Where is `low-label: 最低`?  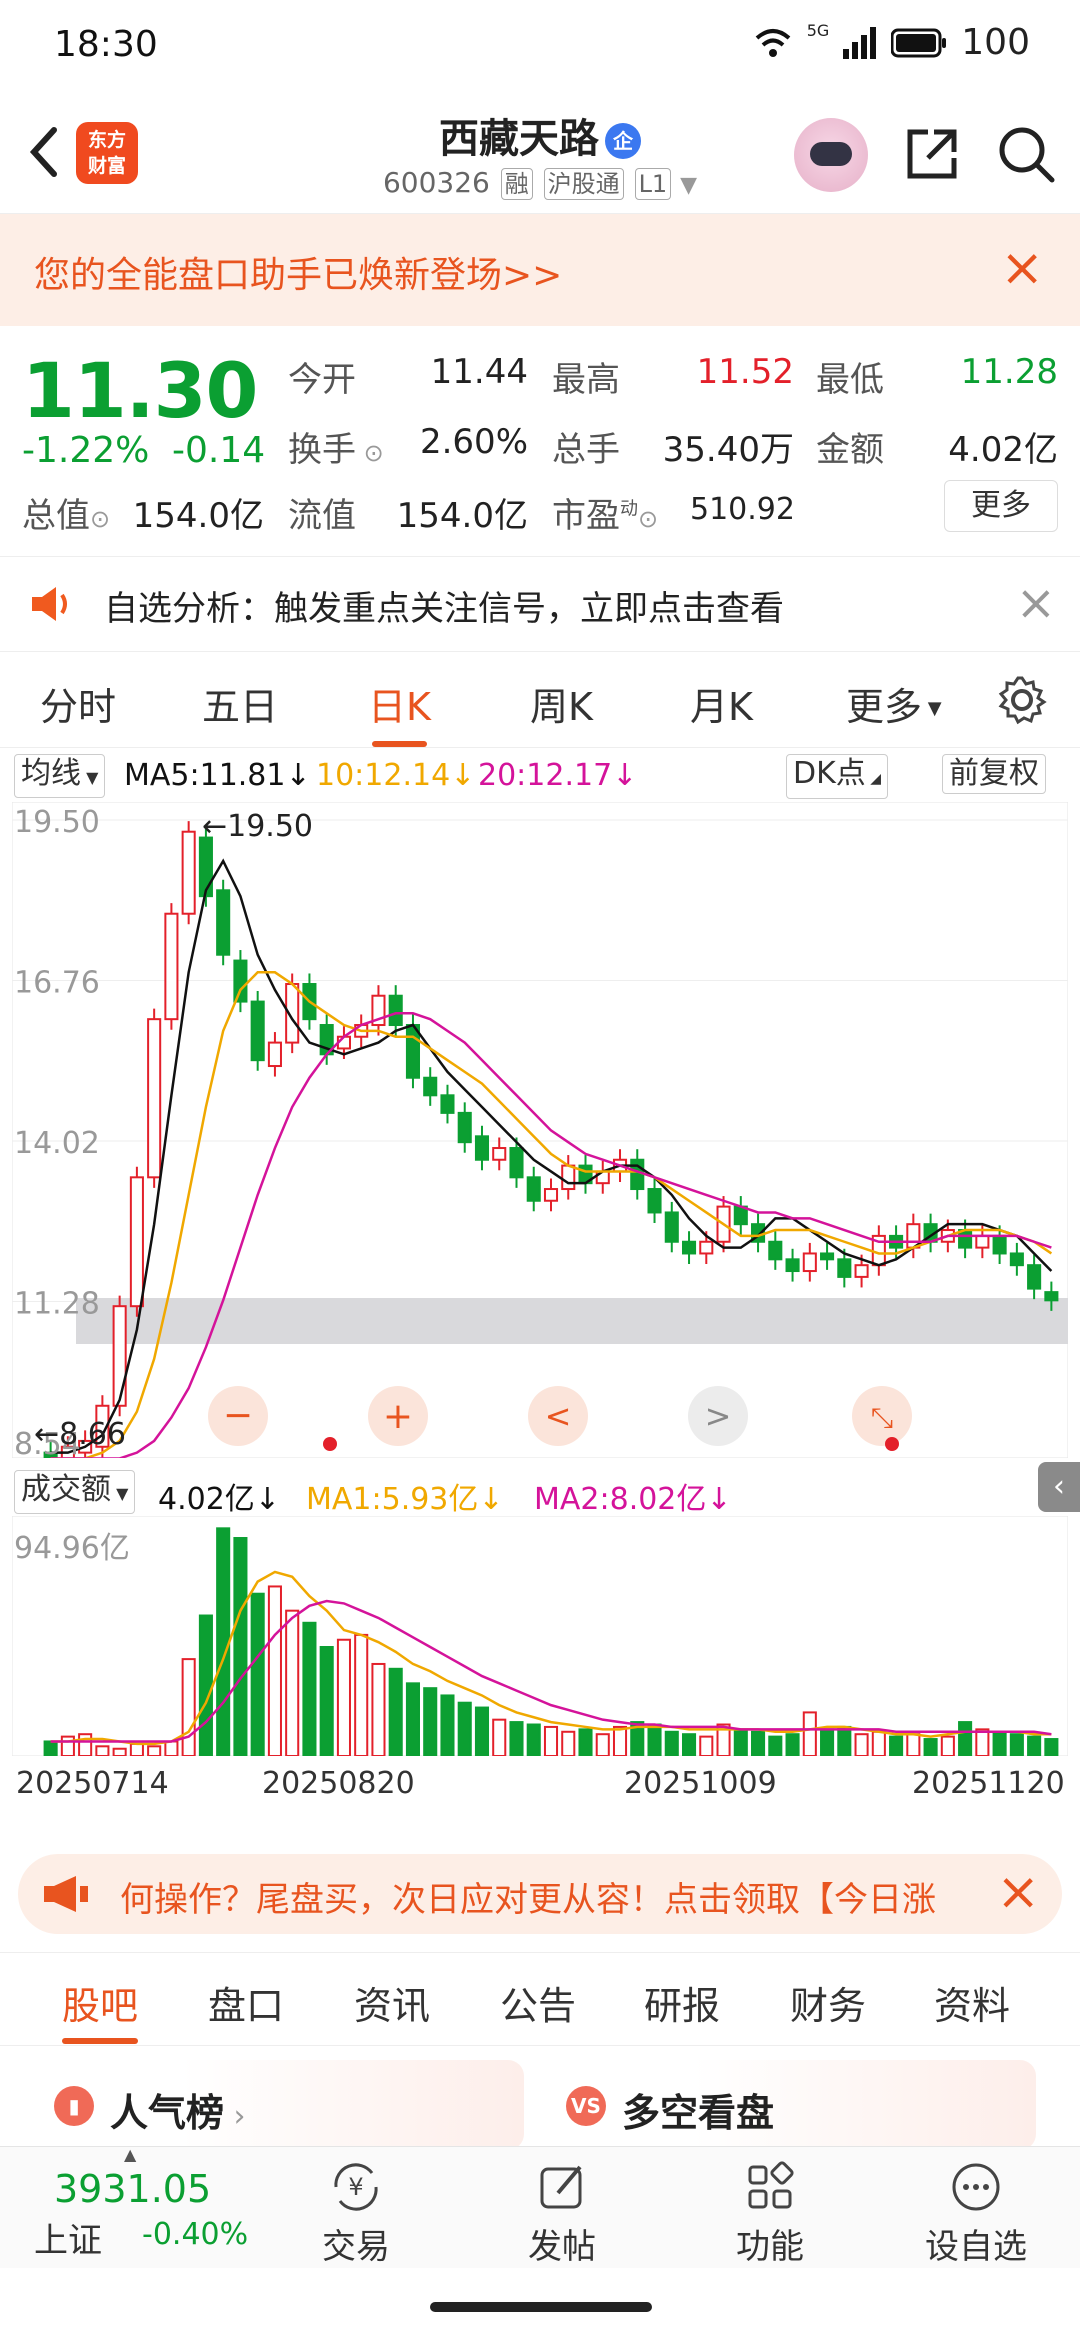
low-label: 最低 is located at coordinates (850, 380).